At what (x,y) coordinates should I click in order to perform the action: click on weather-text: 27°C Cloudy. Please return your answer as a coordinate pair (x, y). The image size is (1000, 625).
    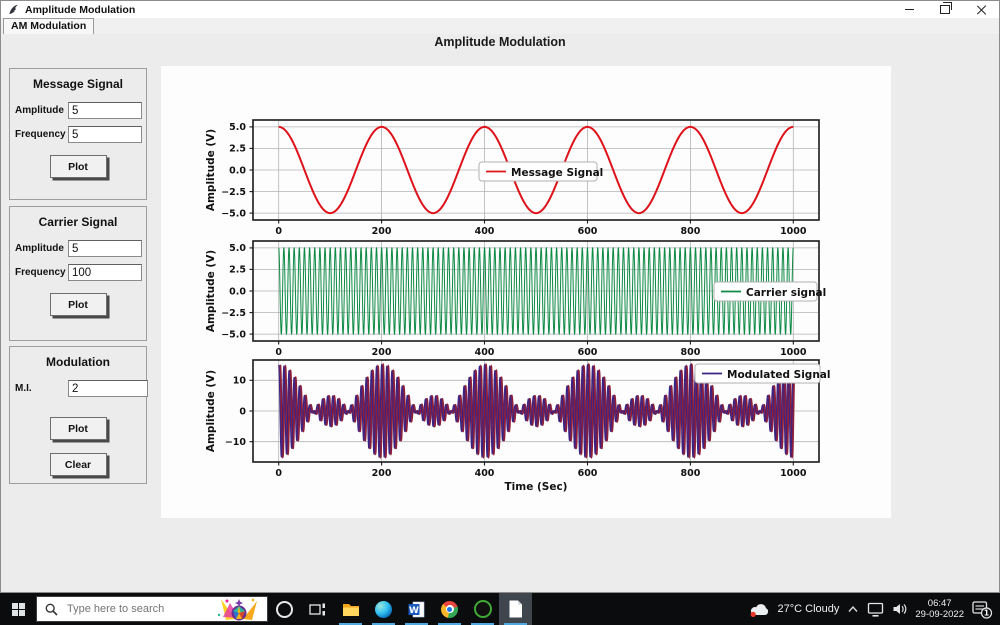
    Looking at the image, I should click on (809, 609).